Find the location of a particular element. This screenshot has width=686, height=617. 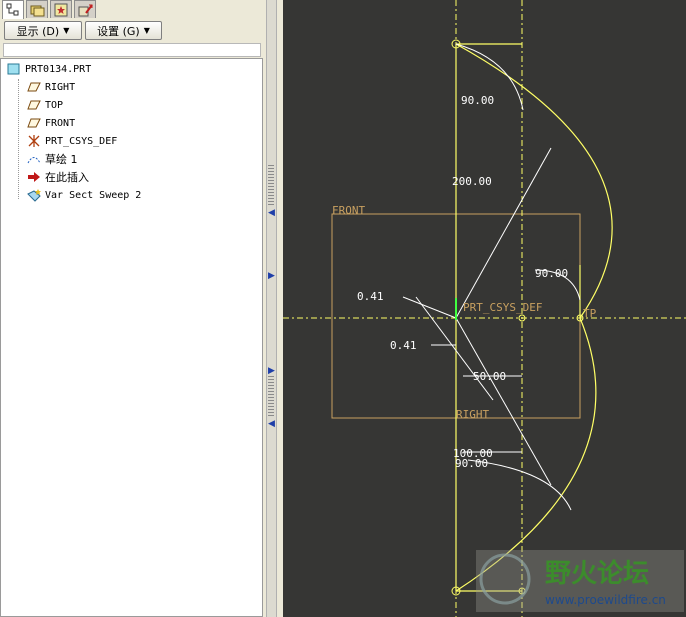

dimension-offset: 50.00 is located at coordinates (489, 376).